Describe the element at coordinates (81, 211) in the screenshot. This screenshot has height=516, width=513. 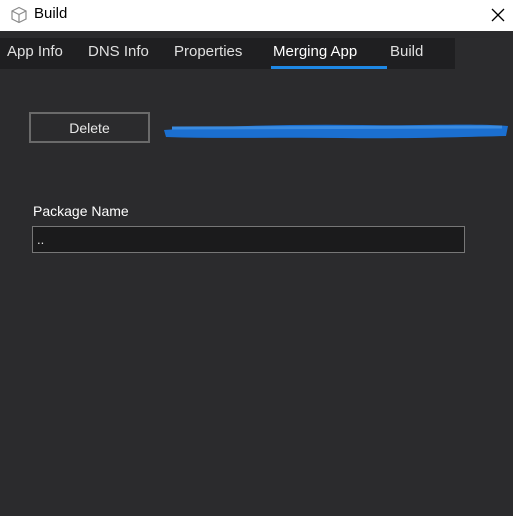
I see `package-name-label: Package Name` at that location.